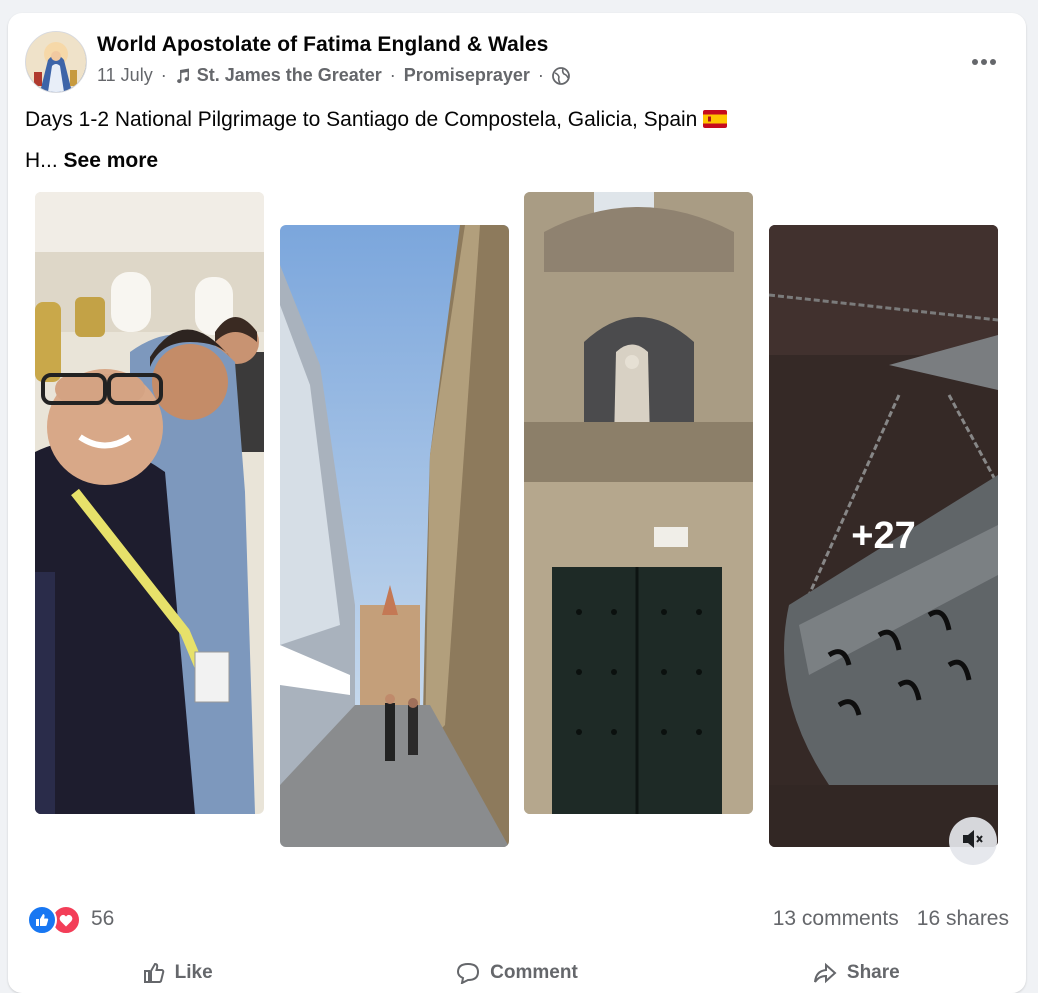  I want to click on engagement-stats: 13 comments 16 shares, so click(891, 919).